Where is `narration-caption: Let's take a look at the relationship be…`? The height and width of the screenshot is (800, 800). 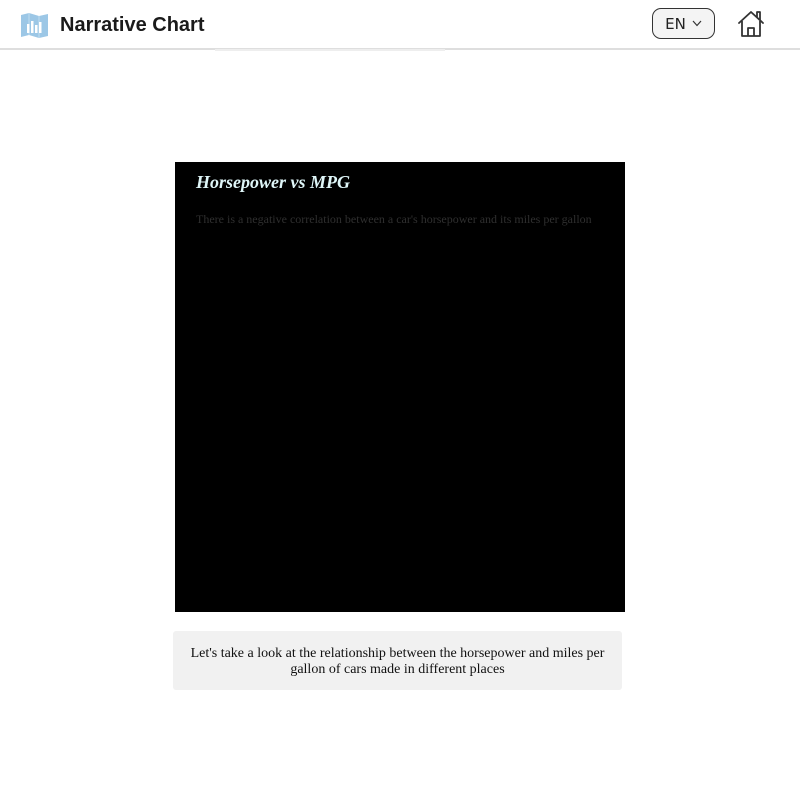
narration-caption: Let's take a look at the relationship be… is located at coordinates (397, 660).